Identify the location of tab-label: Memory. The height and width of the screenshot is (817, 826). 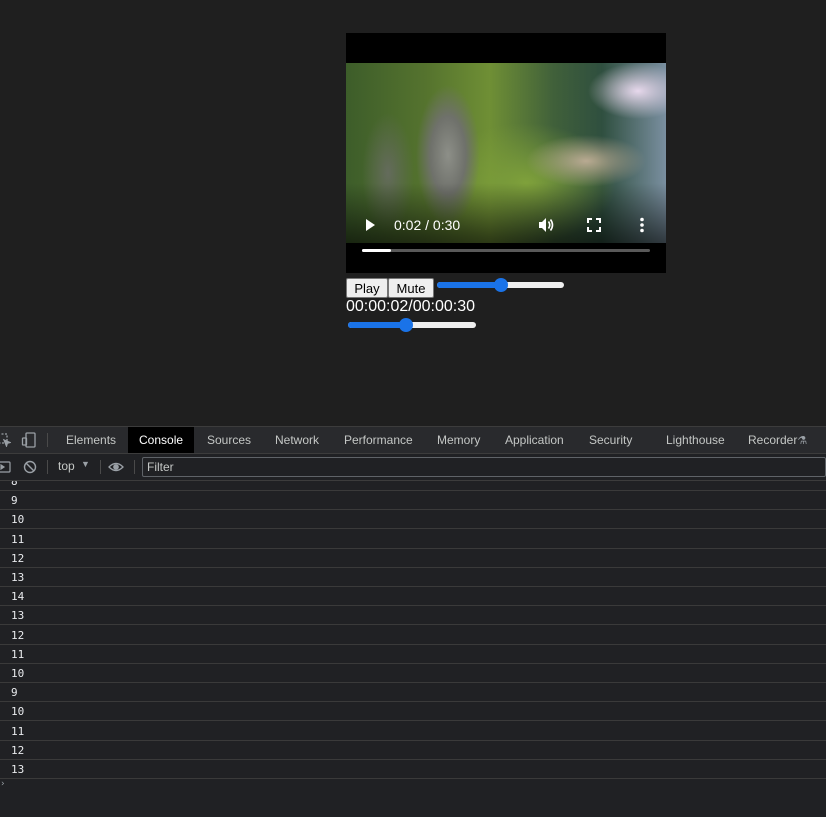
(459, 440).